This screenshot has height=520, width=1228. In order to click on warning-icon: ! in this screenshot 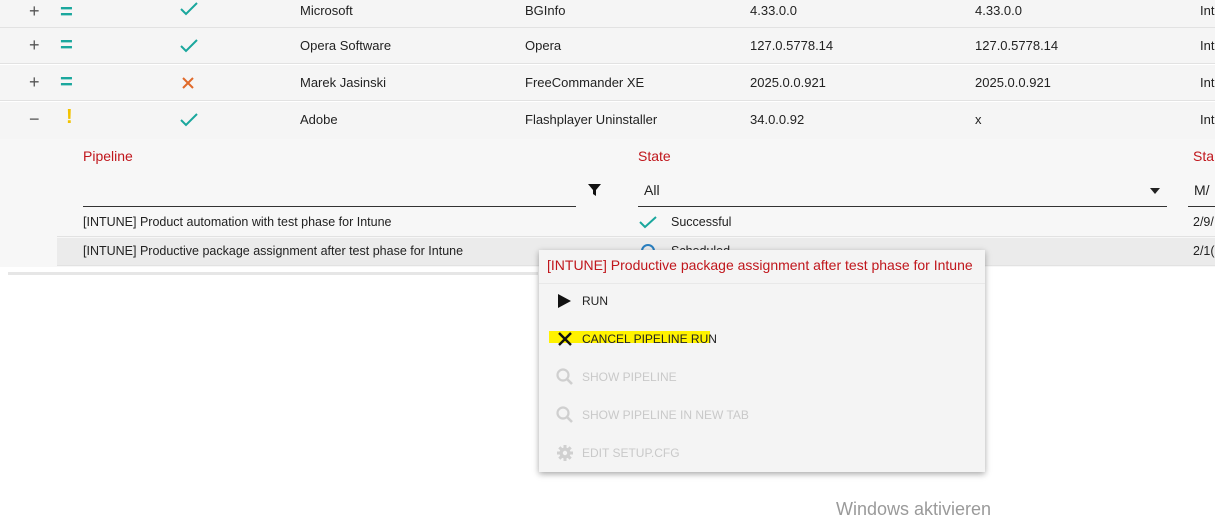, I will do `click(69, 117)`.